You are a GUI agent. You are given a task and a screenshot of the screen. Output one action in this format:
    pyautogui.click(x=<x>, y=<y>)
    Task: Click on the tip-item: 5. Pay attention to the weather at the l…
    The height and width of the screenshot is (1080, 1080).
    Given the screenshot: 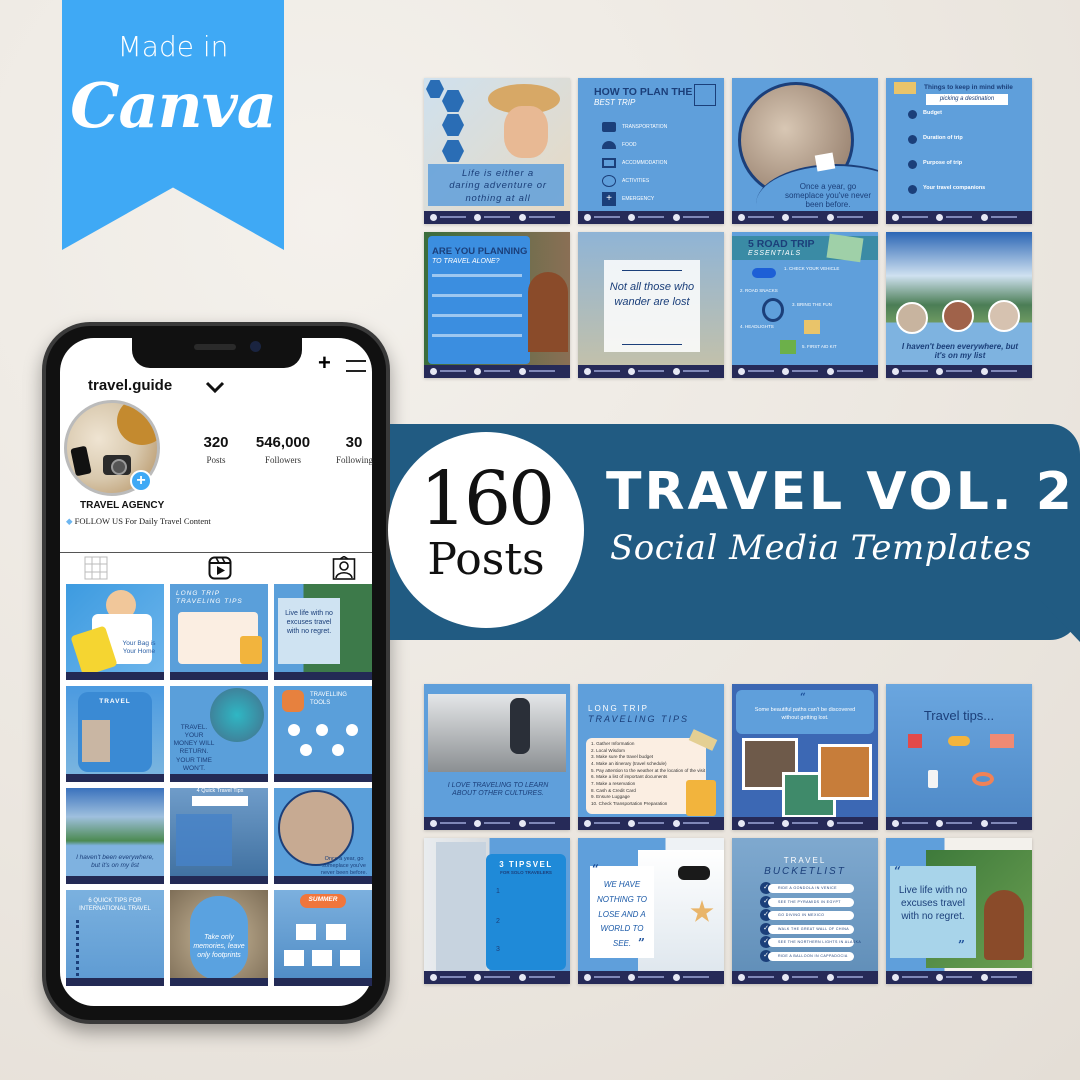 What is the action you would take?
    pyautogui.click(x=648, y=770)
    